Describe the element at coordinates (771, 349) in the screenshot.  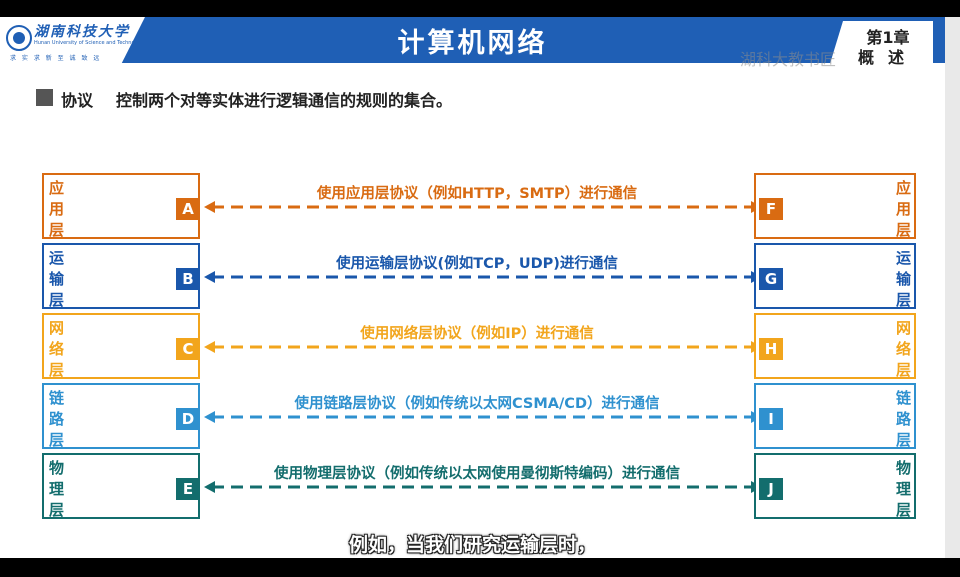
I see `entity-letter: H` at that location.